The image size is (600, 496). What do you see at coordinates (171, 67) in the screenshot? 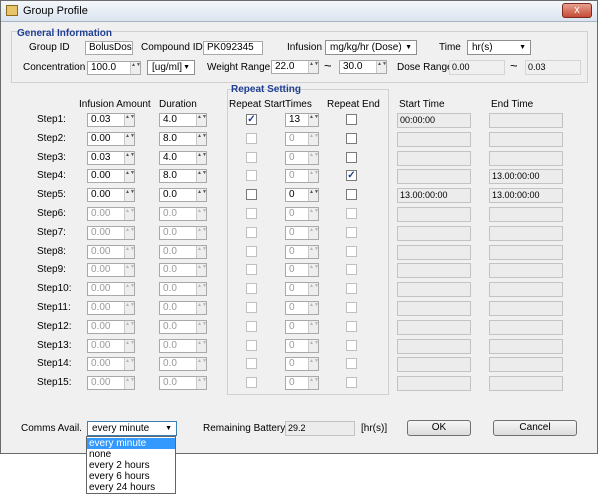
I see `concentration-unit-select: [ug/ml] ▼` at bounding box center [171, 67].